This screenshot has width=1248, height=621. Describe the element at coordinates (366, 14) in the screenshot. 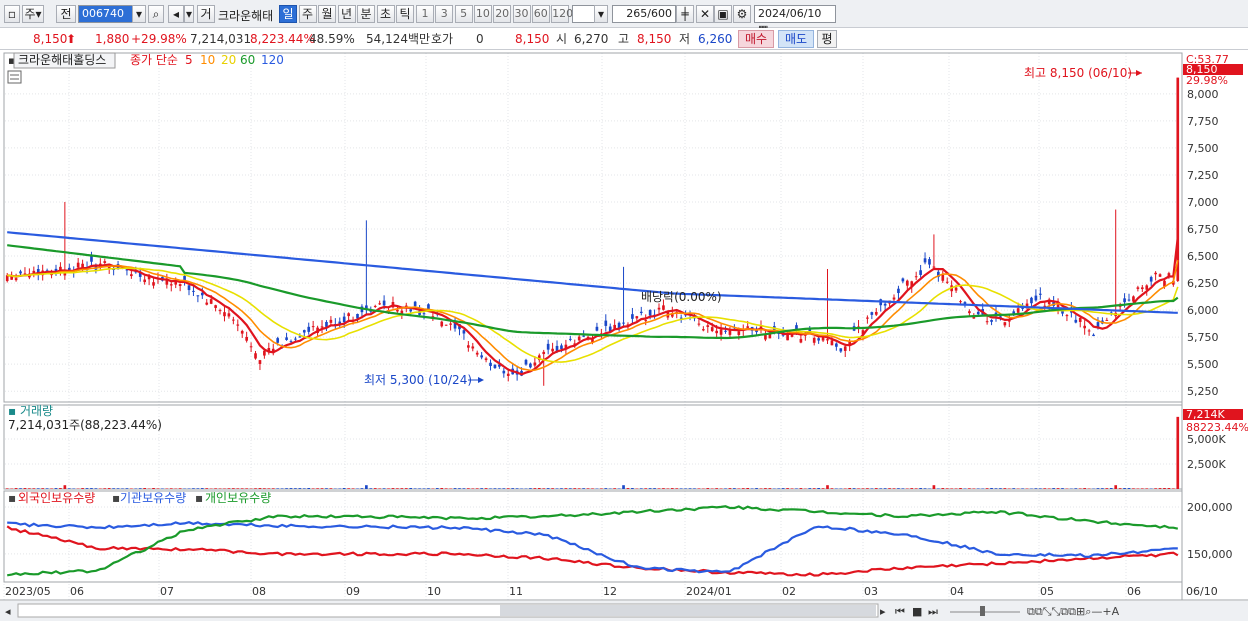

I see `period-tab-4: 분` at that location.